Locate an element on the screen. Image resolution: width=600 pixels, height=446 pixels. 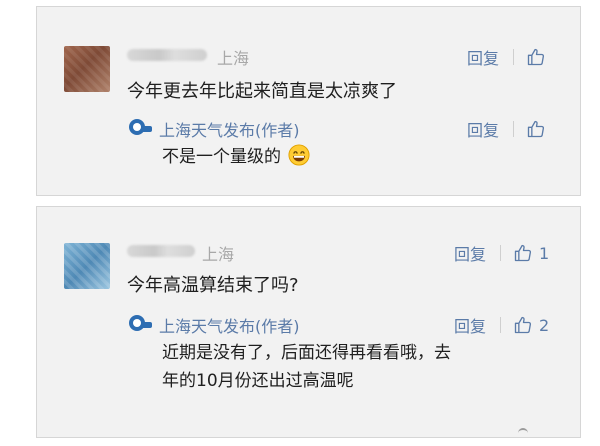
comment-actions: 回复 1 is located at coordinates (501, 253).